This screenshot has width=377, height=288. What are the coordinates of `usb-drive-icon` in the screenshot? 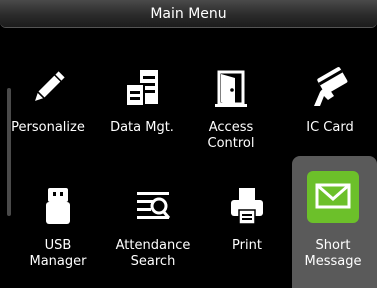 It's located at (58, 206).